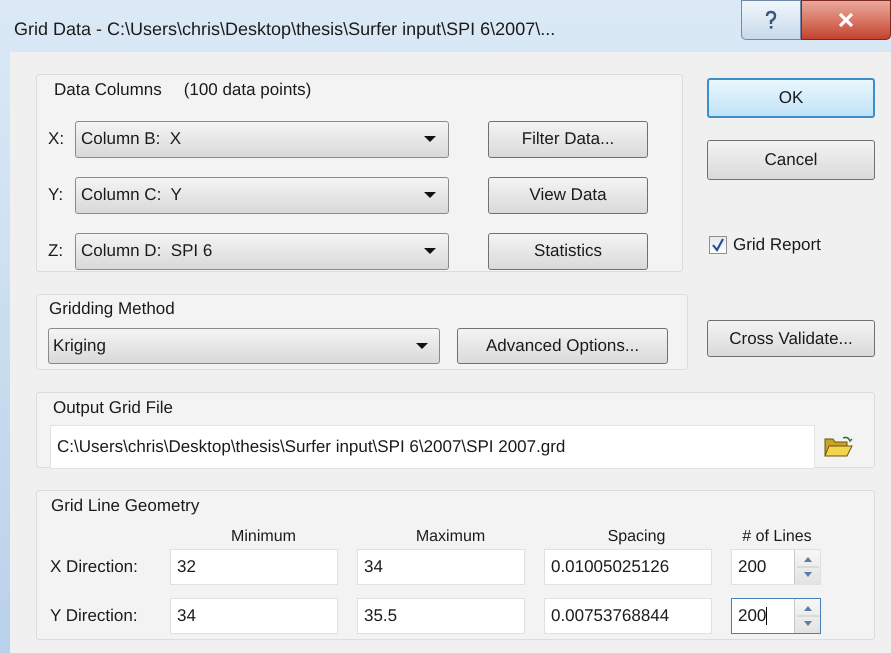 This screenshot has width=891, height=653. I want to click on axis-label: Y:, so click(56, 195).